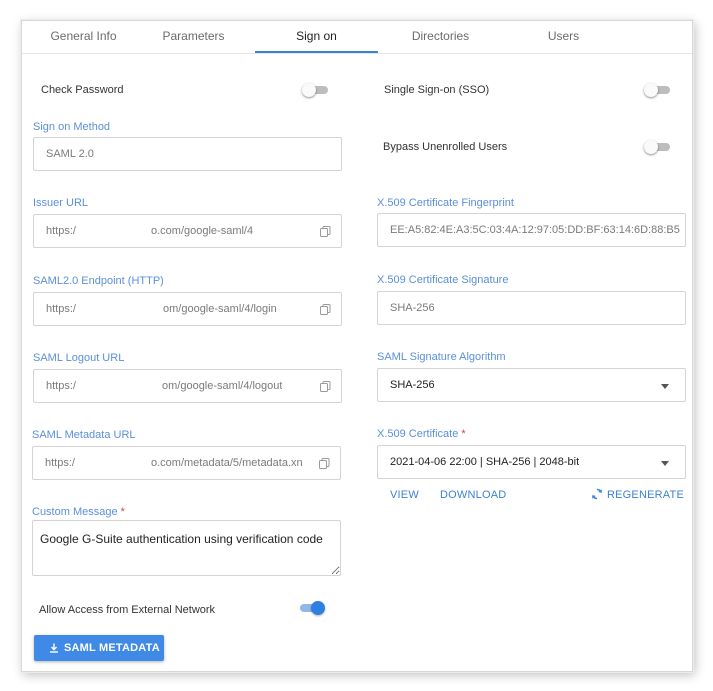  What do you see at coordinates (127, 610) in the screenshot?
I see `external-network-label: Allow Access from External Network` at bounding box center [127, 610].